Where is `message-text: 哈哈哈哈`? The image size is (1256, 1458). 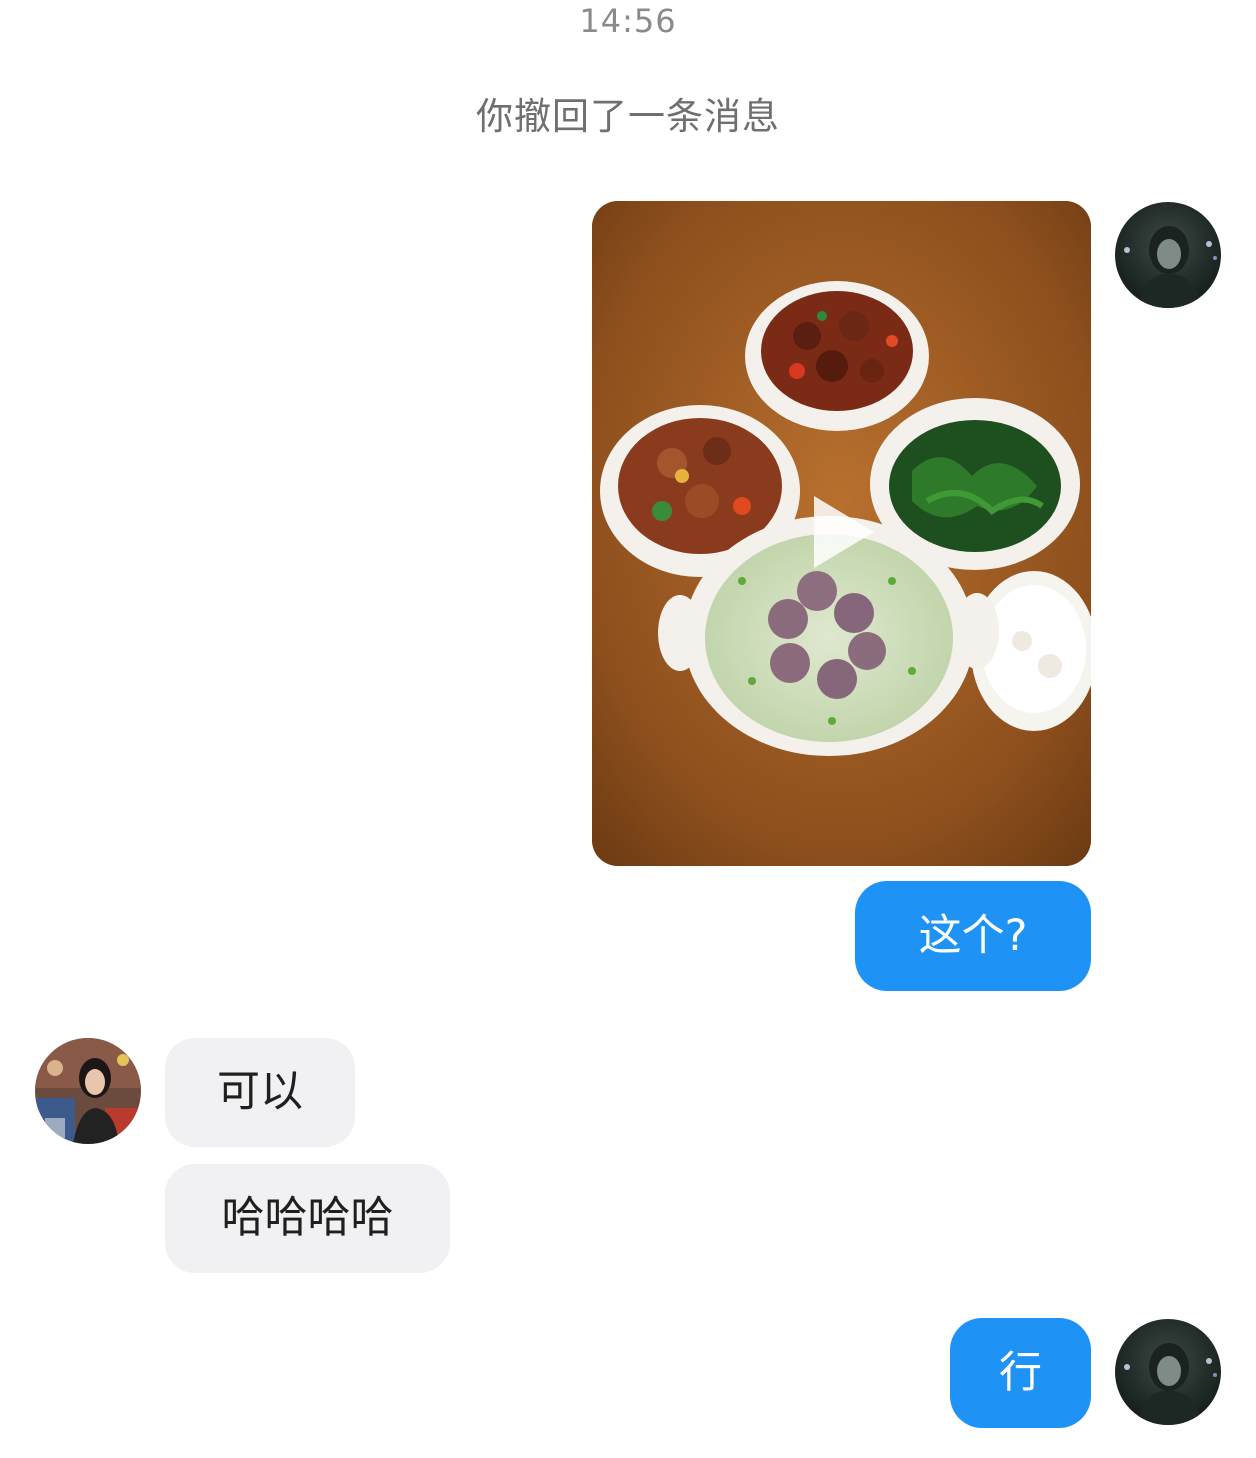
message-text: 哈哈哈哈 is located at coordinates (307, 1218).